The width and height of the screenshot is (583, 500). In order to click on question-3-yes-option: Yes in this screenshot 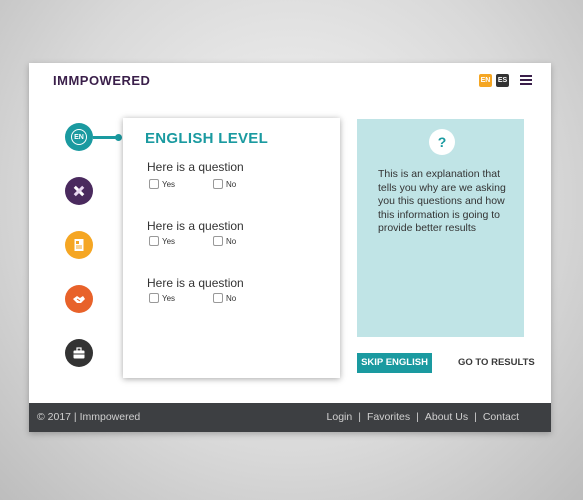, I will do `click(162, 298)`.